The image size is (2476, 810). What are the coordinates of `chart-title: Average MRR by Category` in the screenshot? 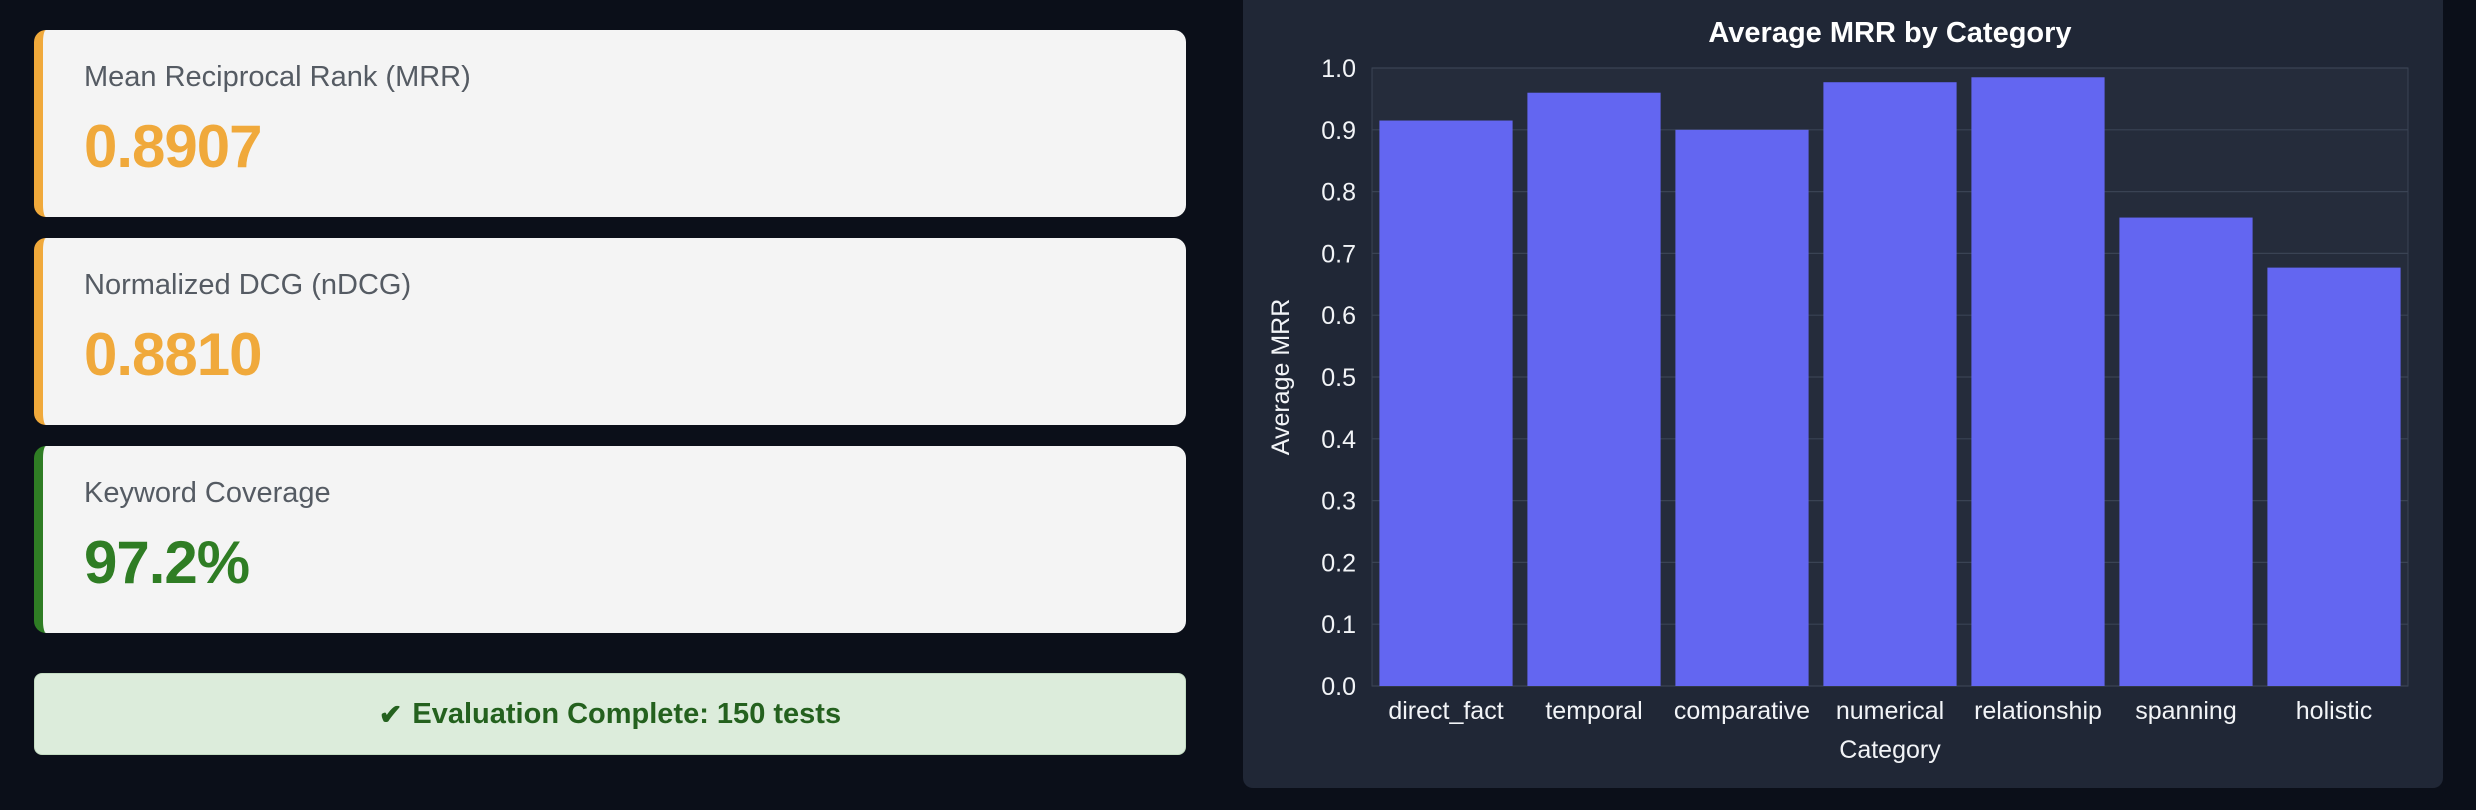 It's located at (1889, 33).